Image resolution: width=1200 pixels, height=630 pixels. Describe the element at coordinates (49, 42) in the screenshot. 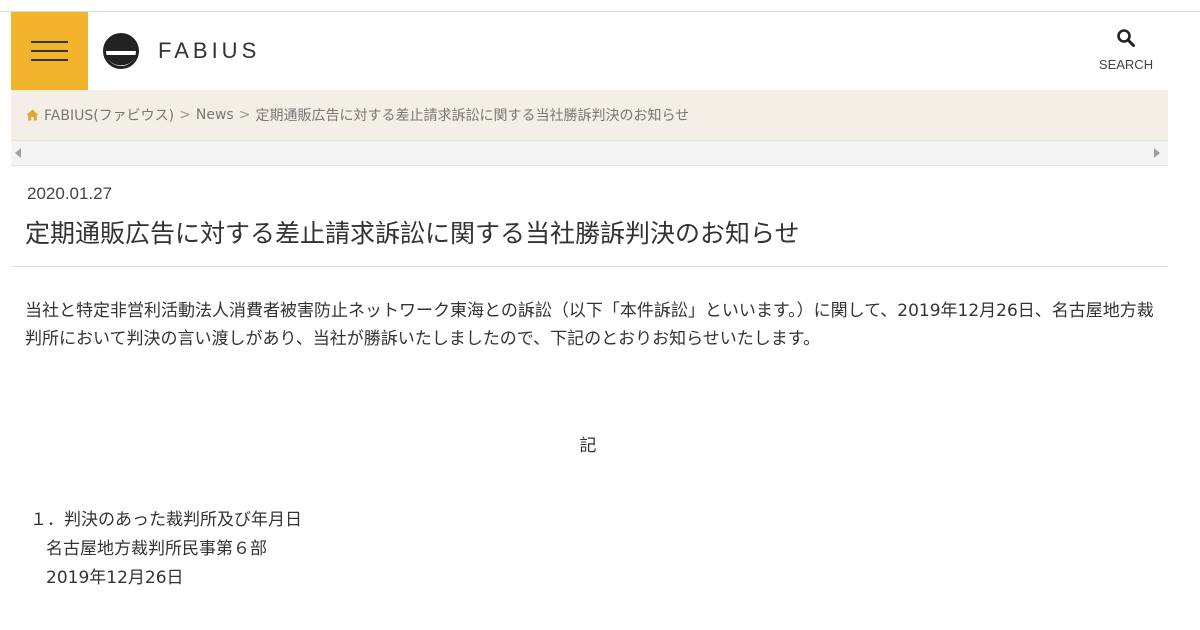

I see `hamburger-menu-icon` at that location.